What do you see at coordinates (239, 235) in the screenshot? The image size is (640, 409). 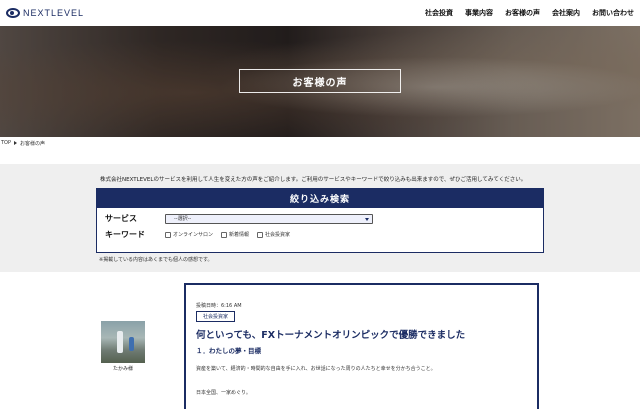 I see `keyword-option-label: 新着情報` at bounding box center [239, 235].